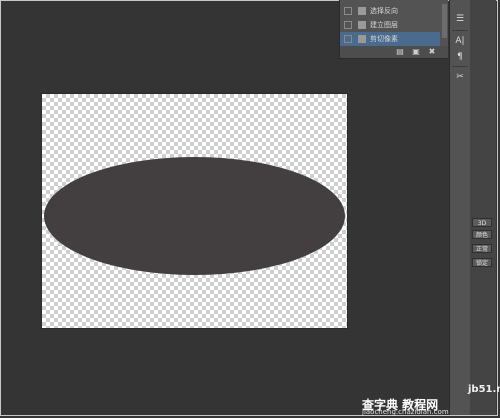 The height and width of the screenshot is (418, 500). Describe the element at coordinates (484, 389) in the screenshot. I see `watermark-site: jb51.net` at that location.